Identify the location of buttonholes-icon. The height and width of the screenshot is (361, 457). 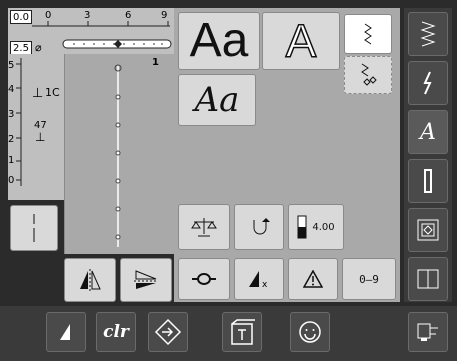
(428, 181).